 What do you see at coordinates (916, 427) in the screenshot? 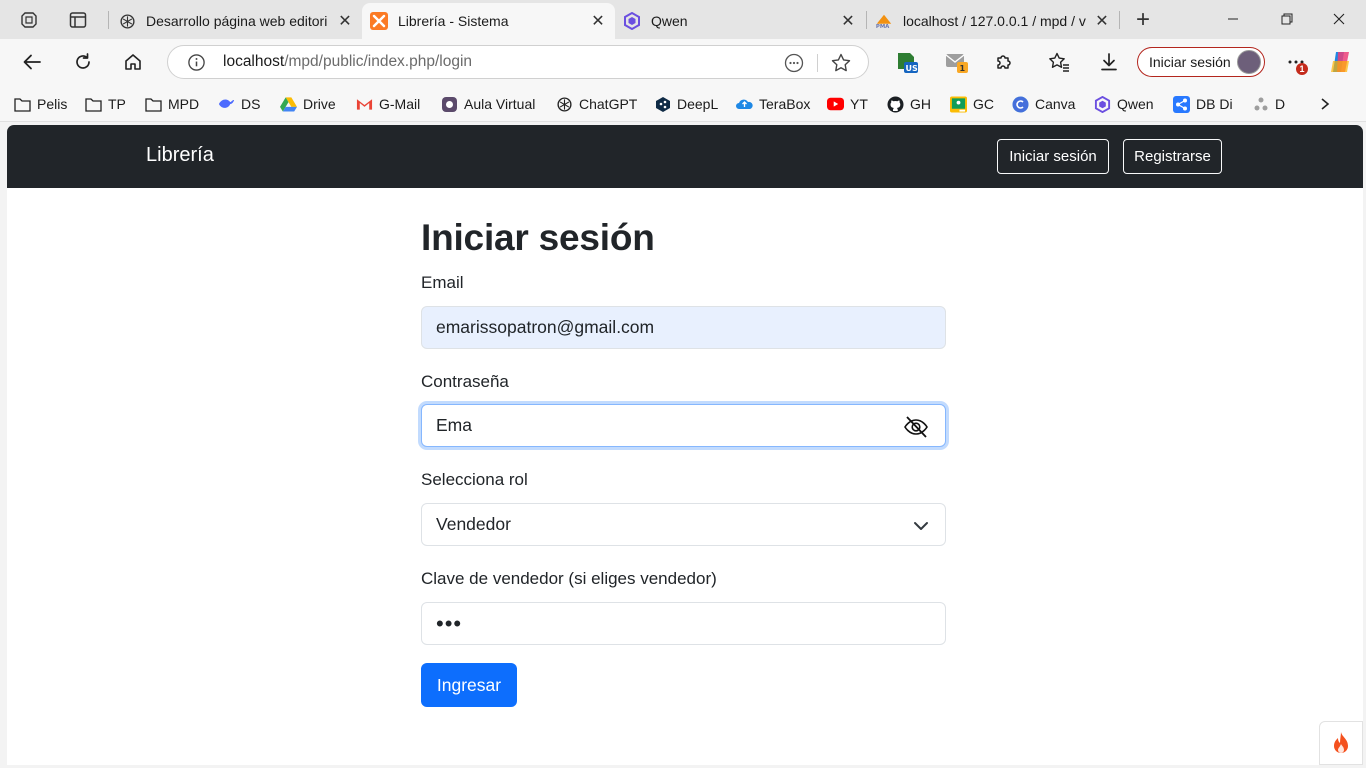
I see `eye-slash-icon` at bounding box center [916, 427].